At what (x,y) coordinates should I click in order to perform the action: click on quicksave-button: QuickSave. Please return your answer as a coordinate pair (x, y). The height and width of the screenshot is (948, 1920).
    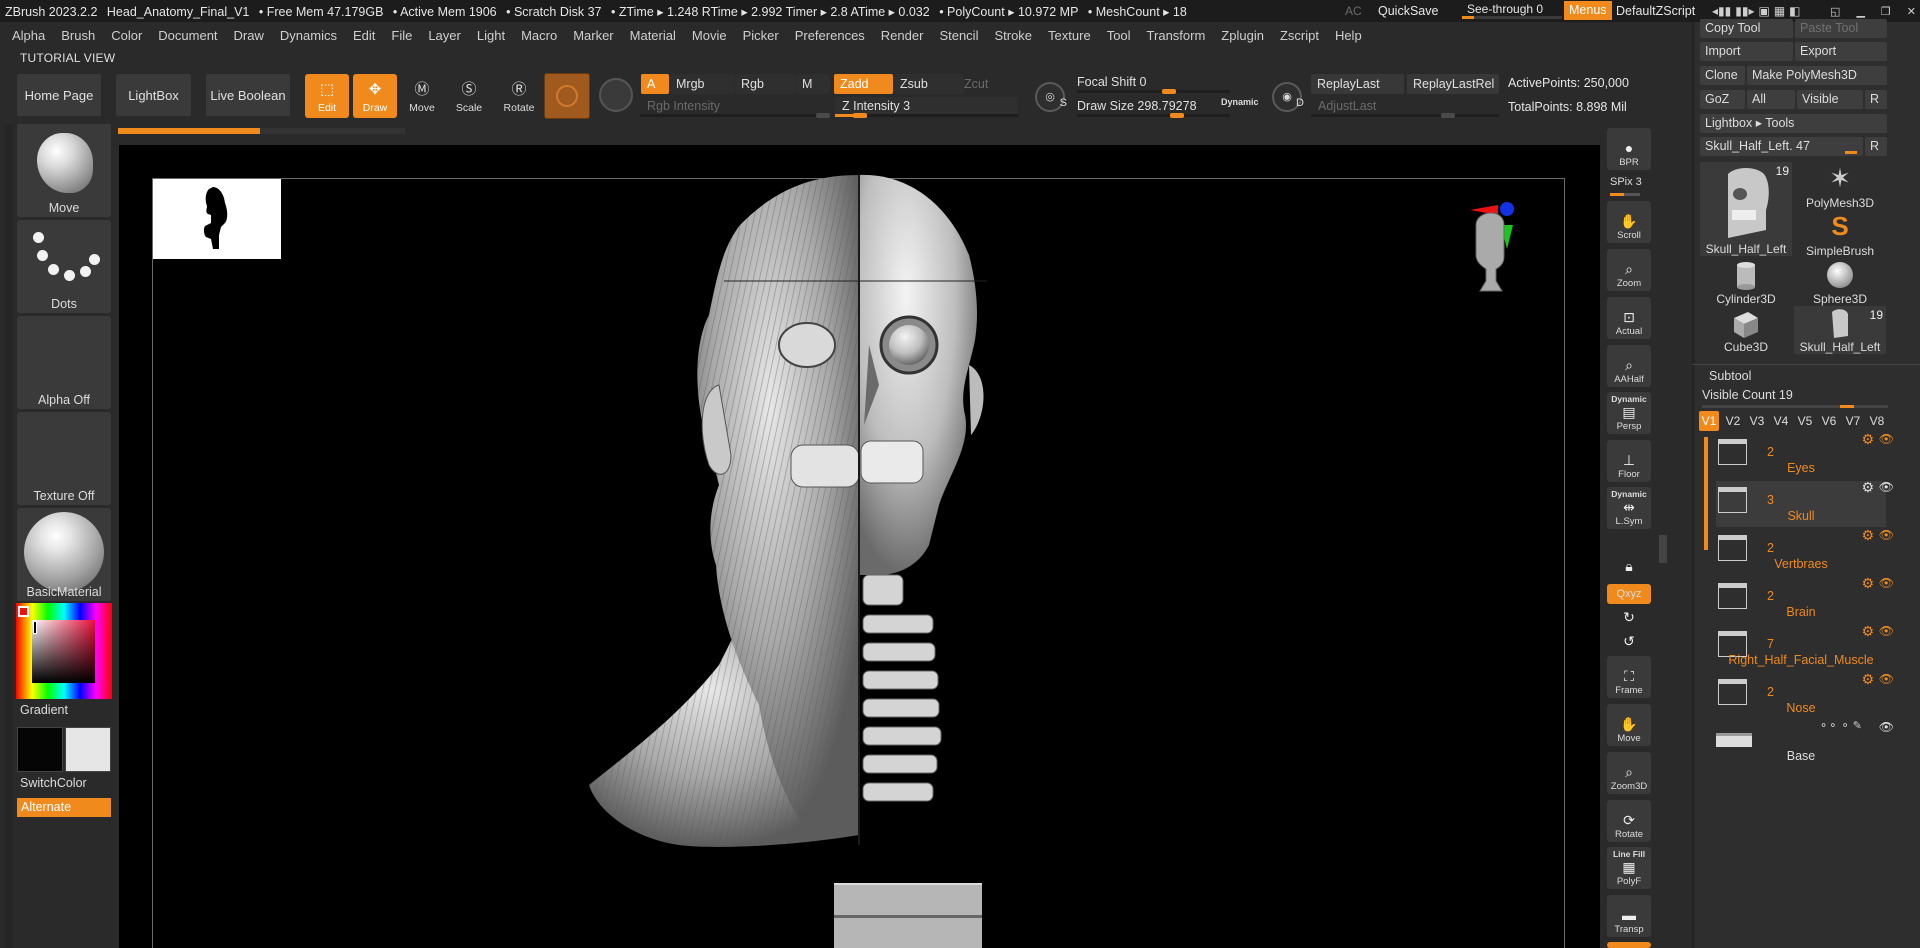
    Looking at the image, I should click on (1408, 11).